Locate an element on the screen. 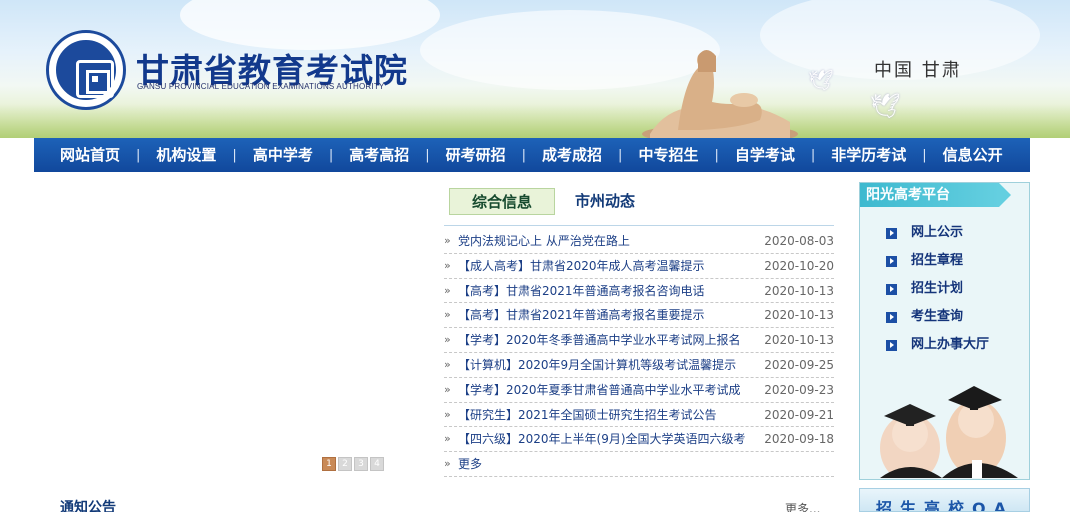 This screenshot has height=512, width=1070. emblem-icon is located at coordinates (86, 70).